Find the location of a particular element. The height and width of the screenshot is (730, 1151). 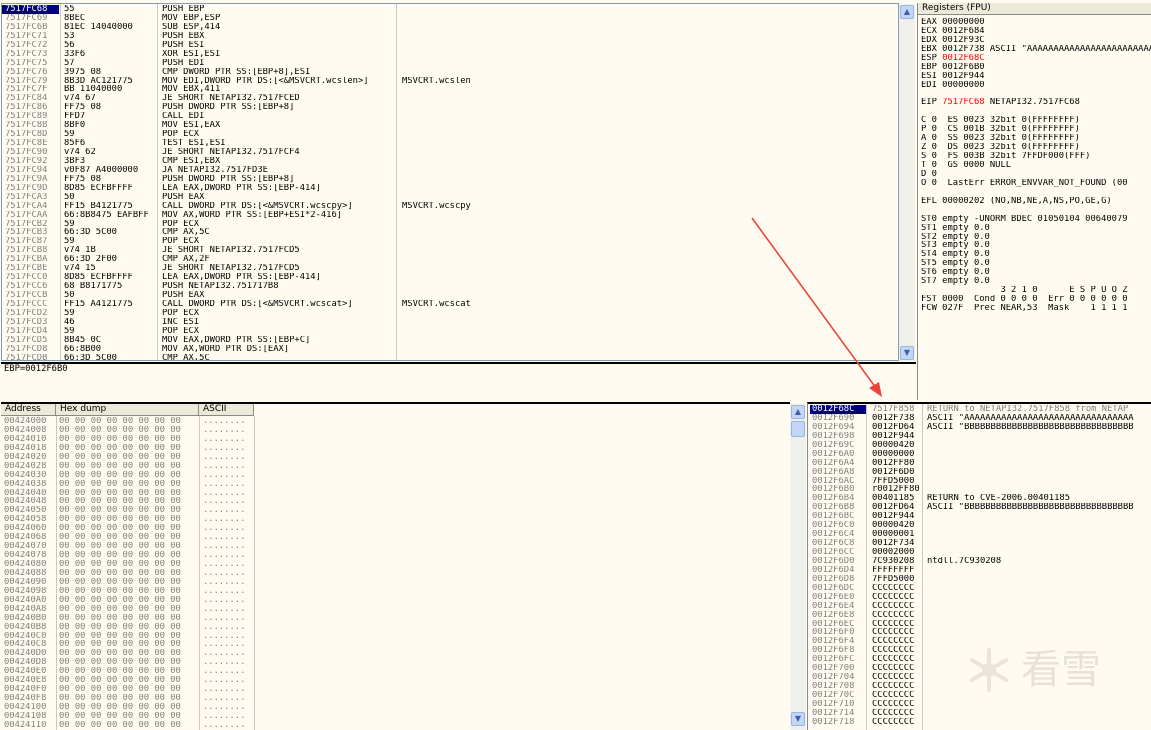

disasm-row: 7517FCDB 66:3D 5C00 CMP AX,5C is located at coordinates (450, 357).